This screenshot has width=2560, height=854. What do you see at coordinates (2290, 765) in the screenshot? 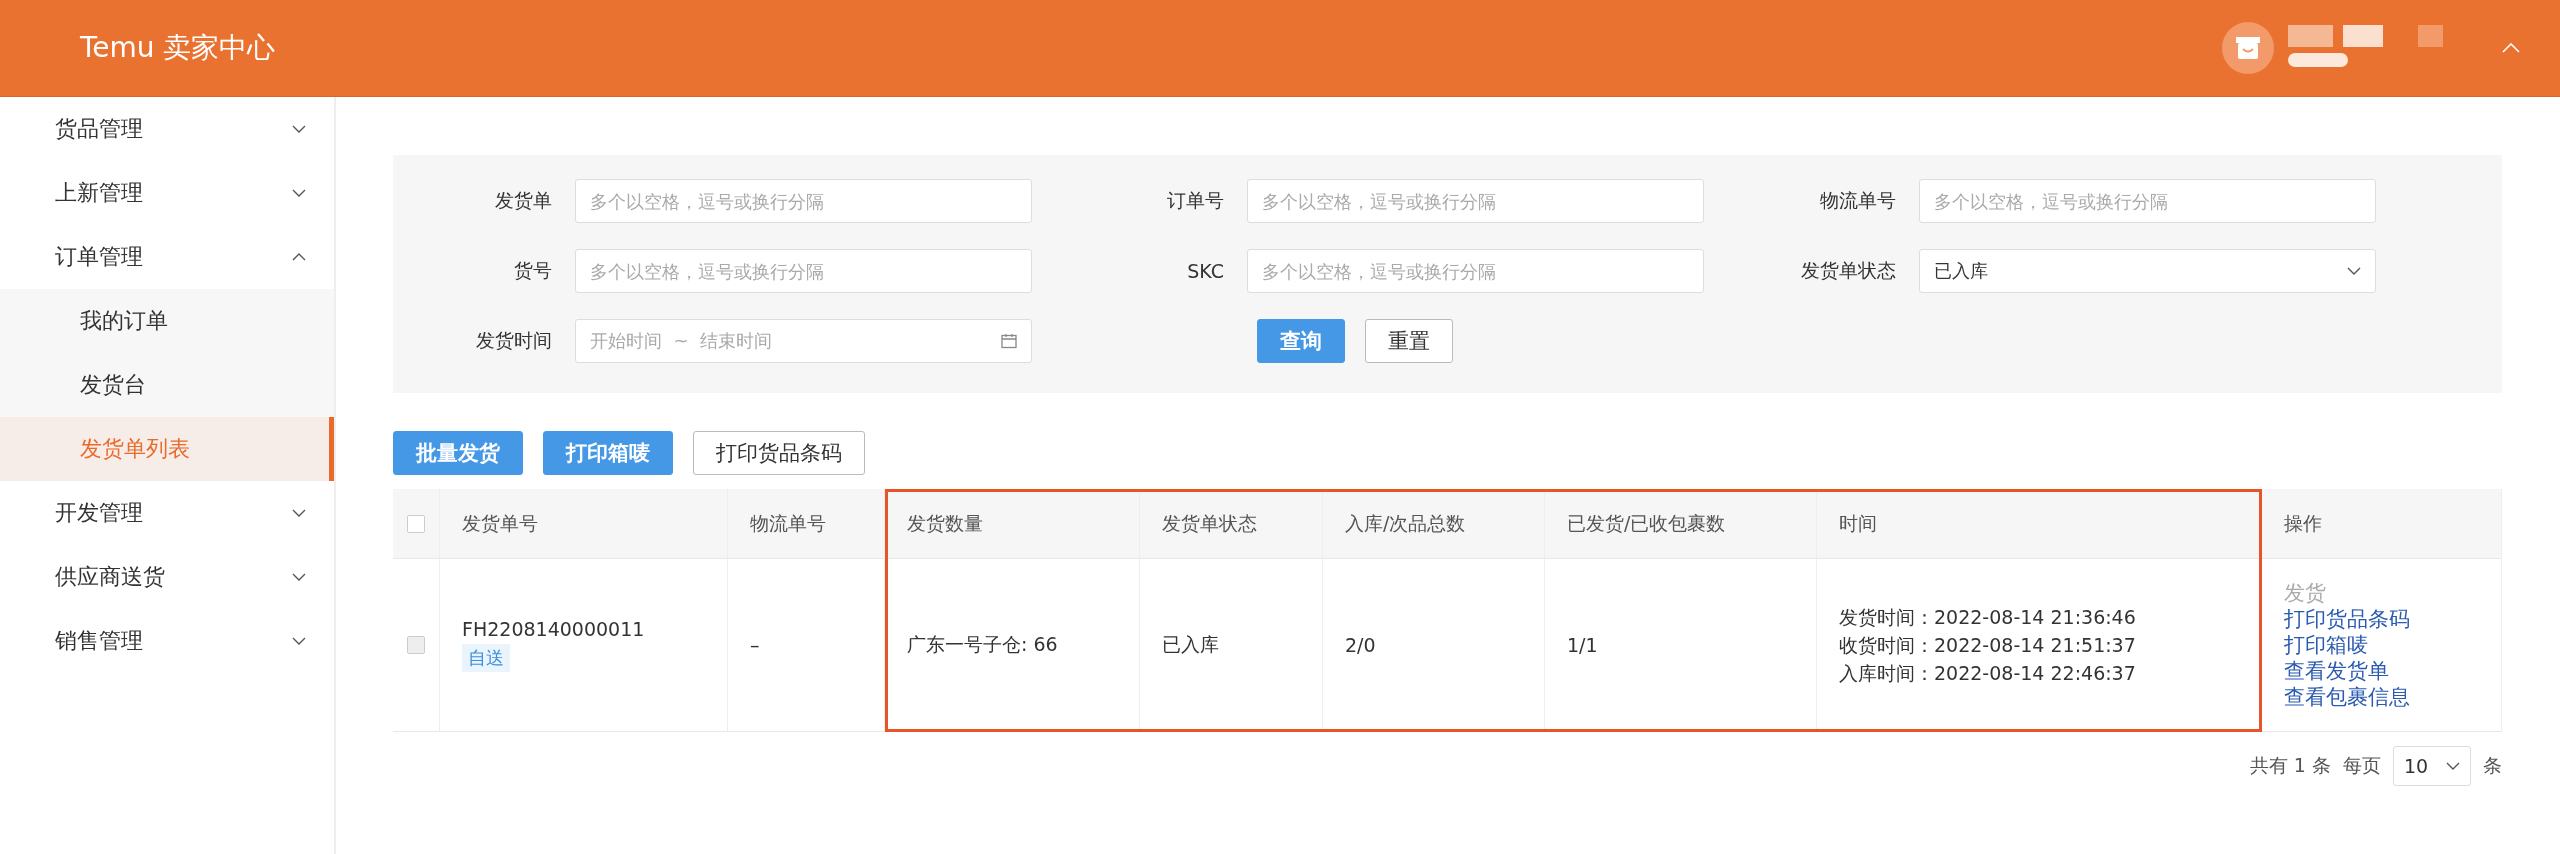
I see `total-count: 共有 1 条` at bounding box center [2290, 765].